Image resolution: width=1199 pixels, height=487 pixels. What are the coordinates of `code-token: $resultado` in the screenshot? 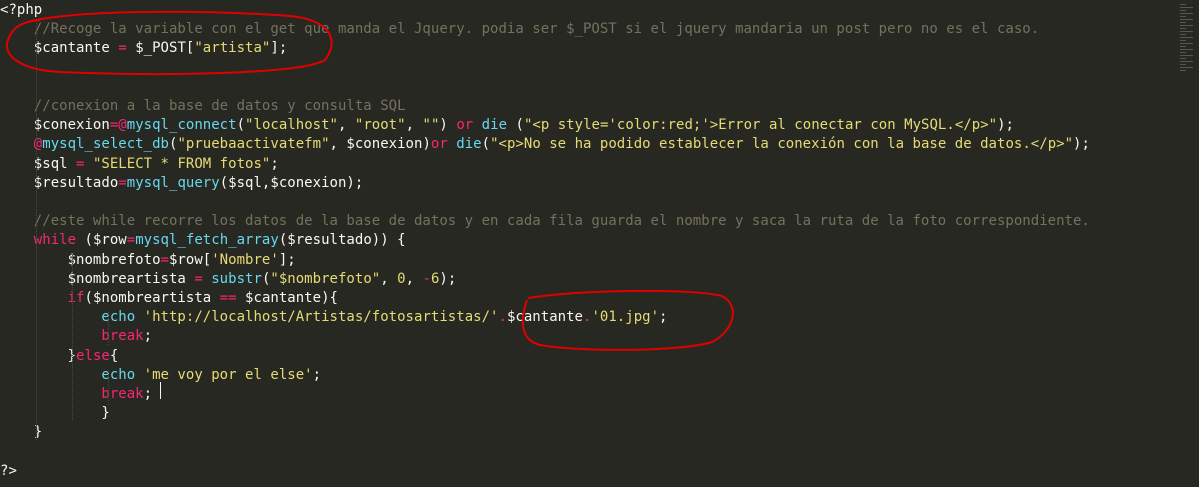 It's located at (59, 182).